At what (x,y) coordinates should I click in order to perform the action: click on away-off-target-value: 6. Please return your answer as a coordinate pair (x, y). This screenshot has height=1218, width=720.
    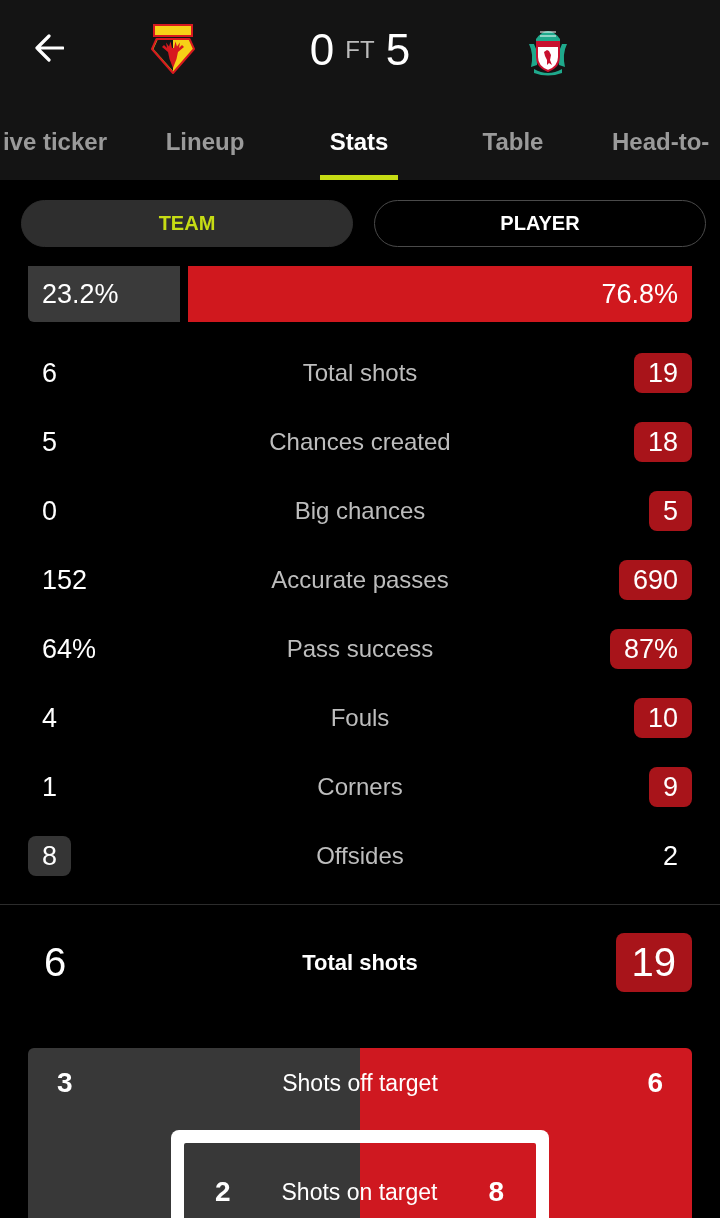
    Looking at the image, I should click on (655, 1083).